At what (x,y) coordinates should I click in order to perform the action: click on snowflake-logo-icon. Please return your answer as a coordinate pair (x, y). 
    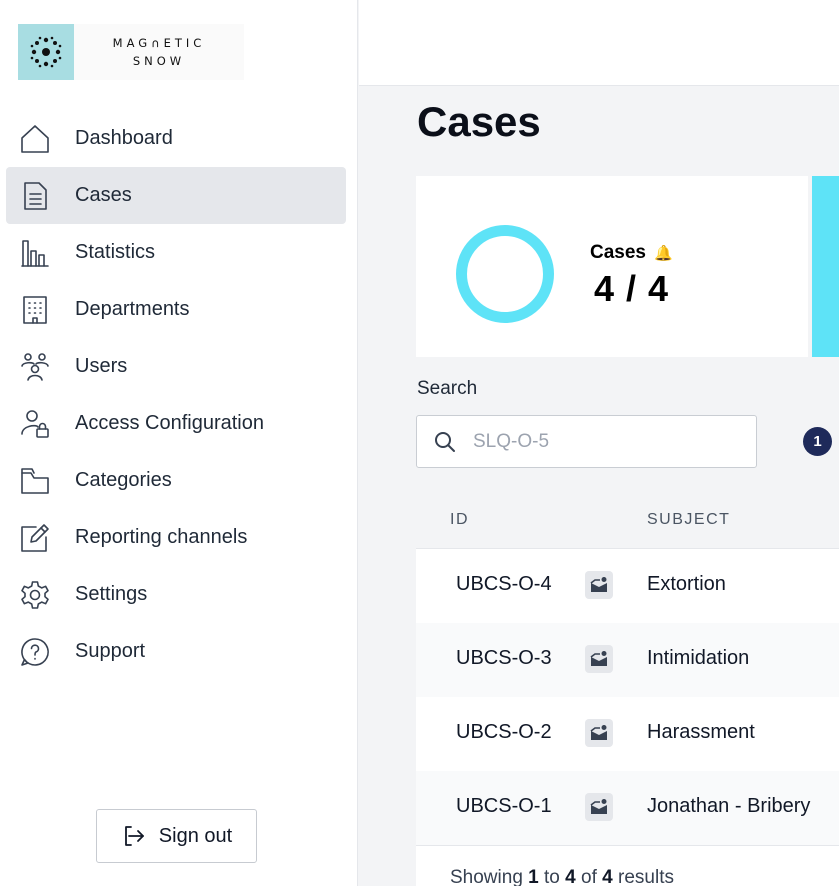
    Looking at the image, I should click on (46, 52).